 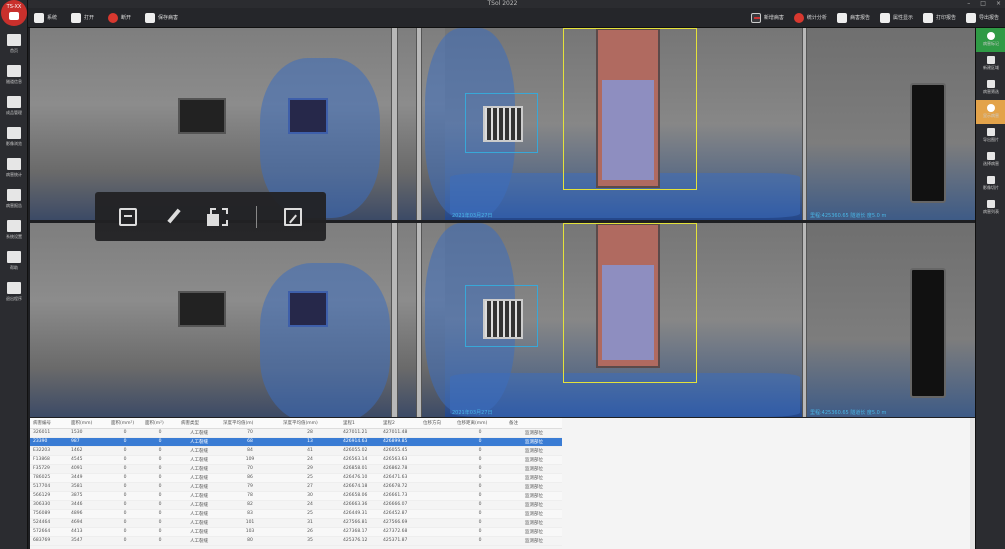 What do you see at coordinates (810, 17) in the screenshot?
I see `toolbar-button: 统计分析` at bounding box center [810, 17].